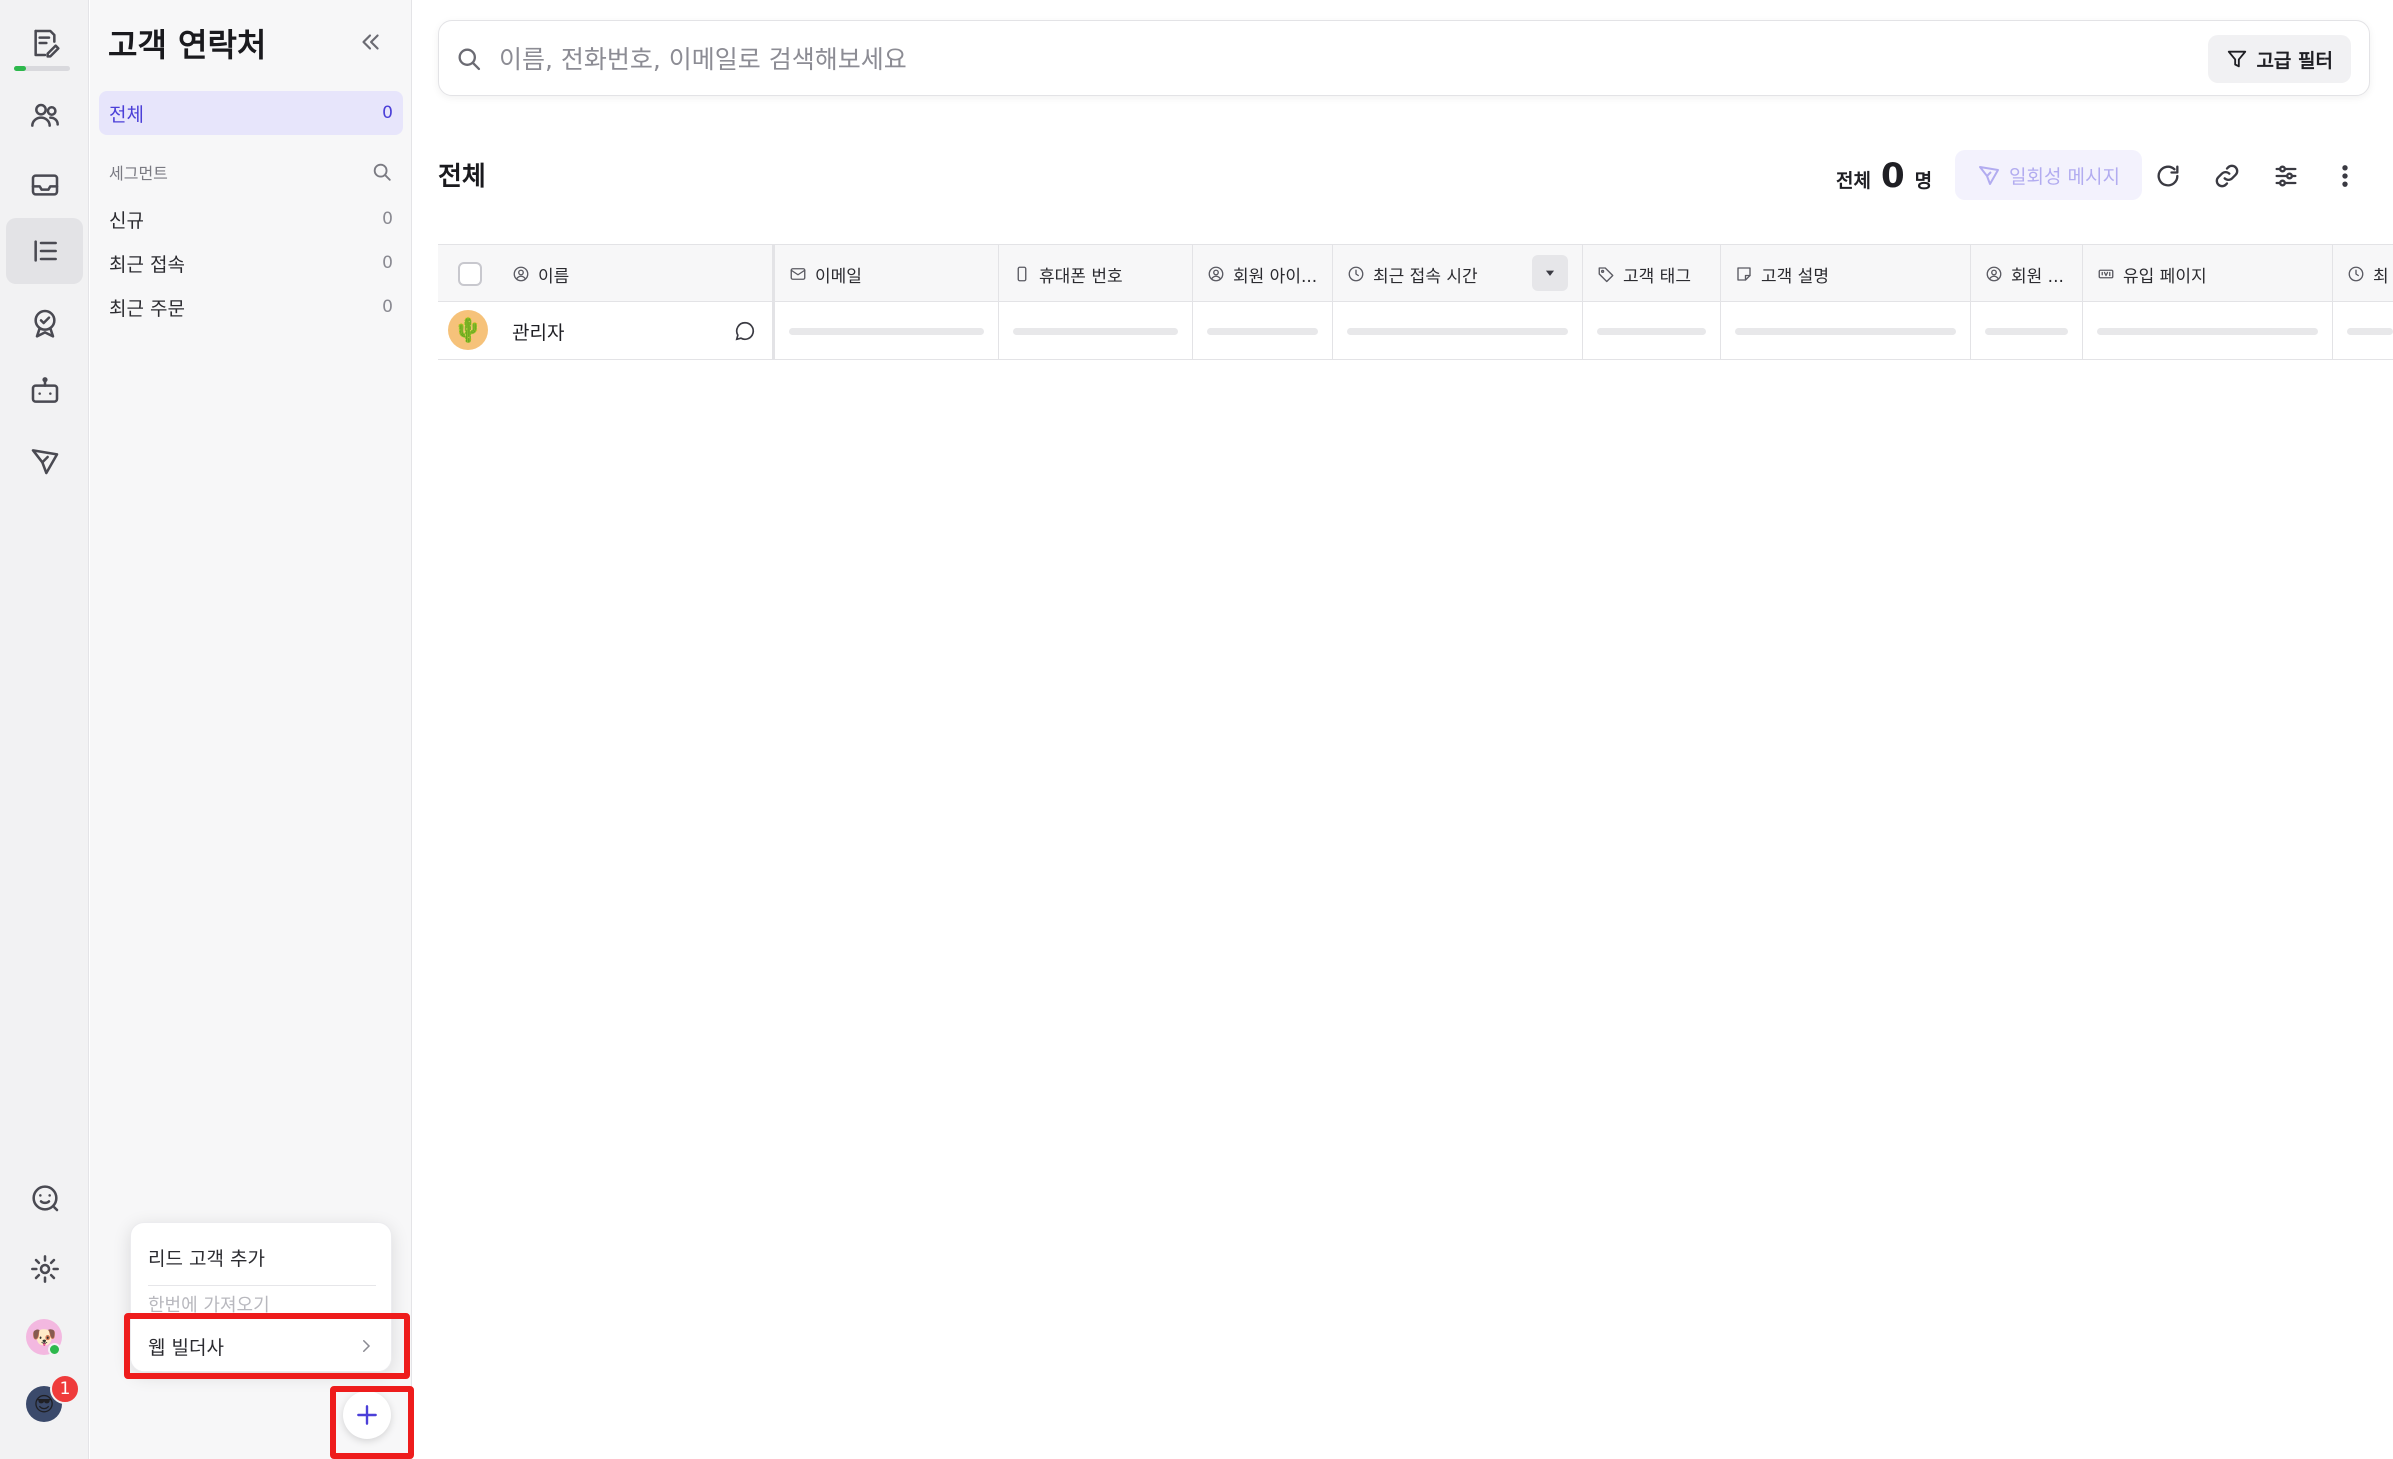 The height and width of the screenshot is (1459, 2393). I want to click on total-label: 전체, so click(1853, 181).